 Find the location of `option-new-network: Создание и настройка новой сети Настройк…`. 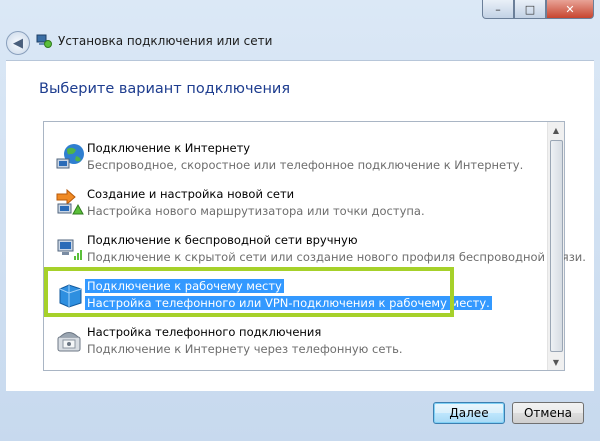

option-new-network: Создание и настройка новой сети Настройк… is located at coordinates (295, 203).